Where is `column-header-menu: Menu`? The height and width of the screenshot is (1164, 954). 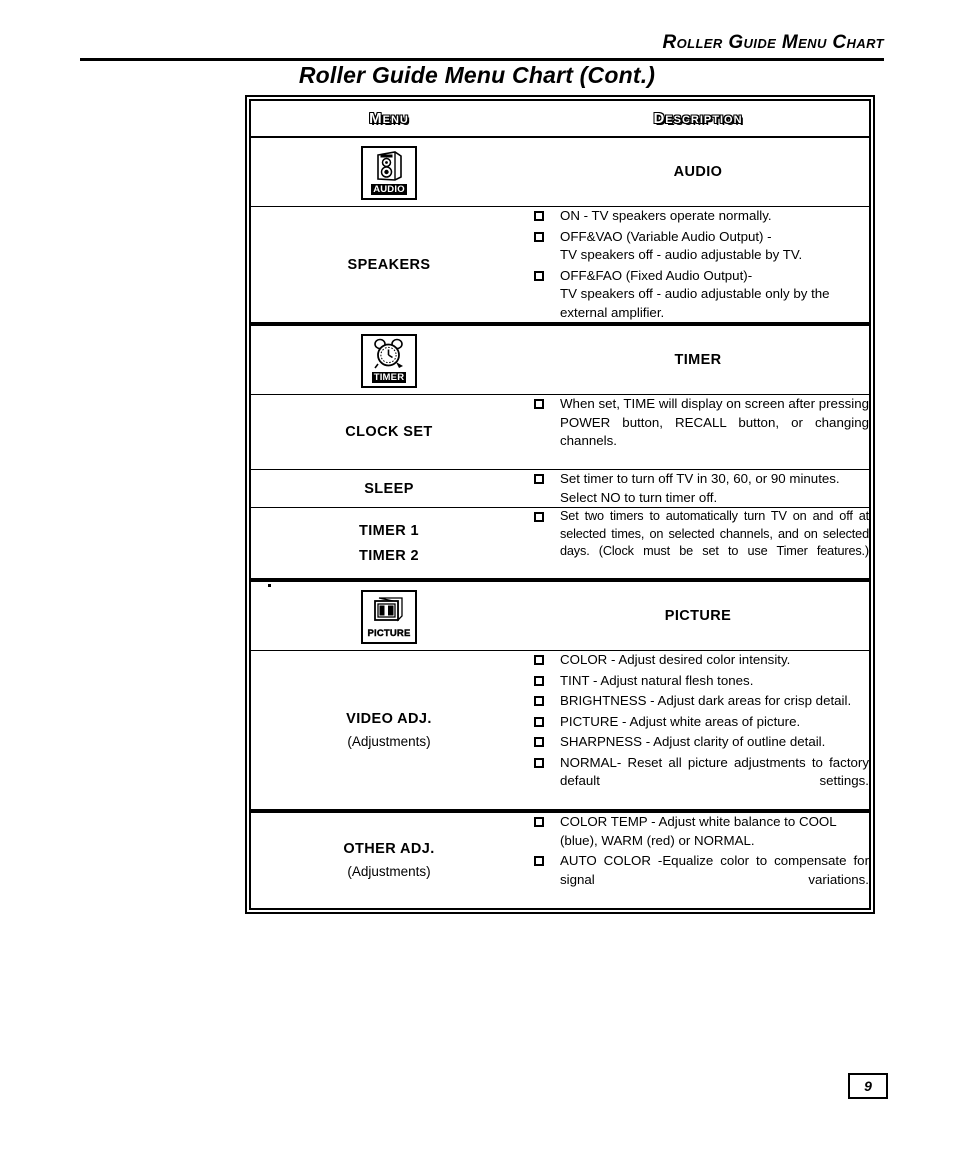 column-header-menu: Menu is located at coordinates (389, 118).